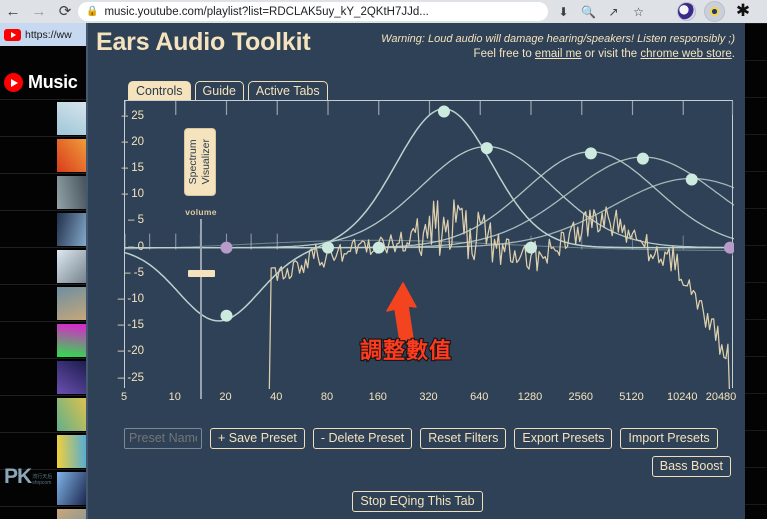 This screenshot has width=767, height=519. Describe the element at coordinates (257, 438) in the screenshot. I see `save-preset-button: + Save Preset` at that location.